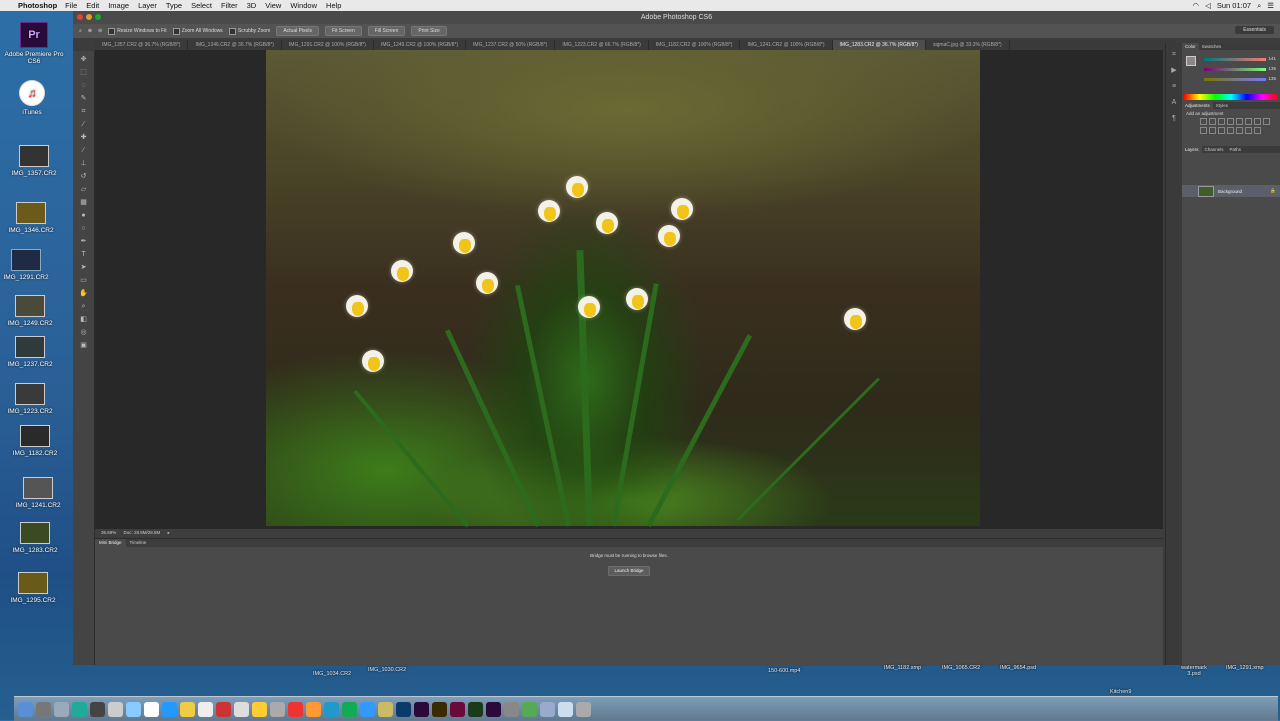 The height and width of the screenshot is (721, 1280). What do you see at coordinates (297, 31) in the screenshot?
I see `actual-pixels-button: Actual Pixels` at bounding box center [297, 31].